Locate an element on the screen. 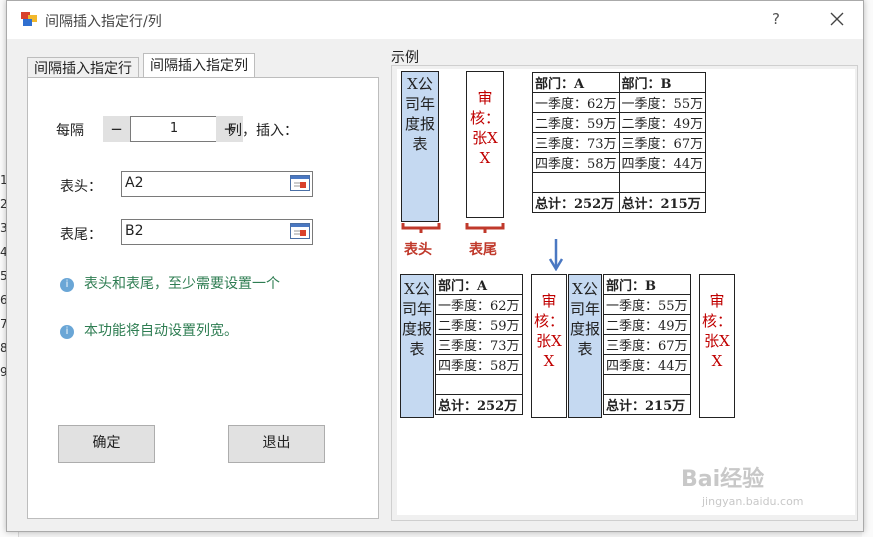  info-message-required: i 表头和表尾，至少需要设置一个 is located at coordinates (170, 283).